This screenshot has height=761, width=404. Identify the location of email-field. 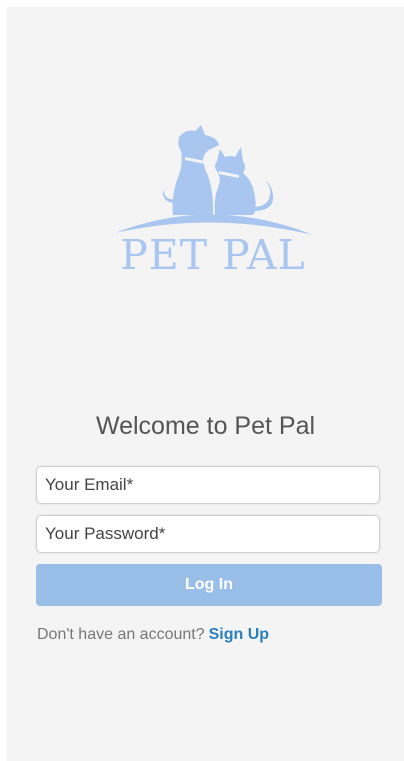
(208, 485).